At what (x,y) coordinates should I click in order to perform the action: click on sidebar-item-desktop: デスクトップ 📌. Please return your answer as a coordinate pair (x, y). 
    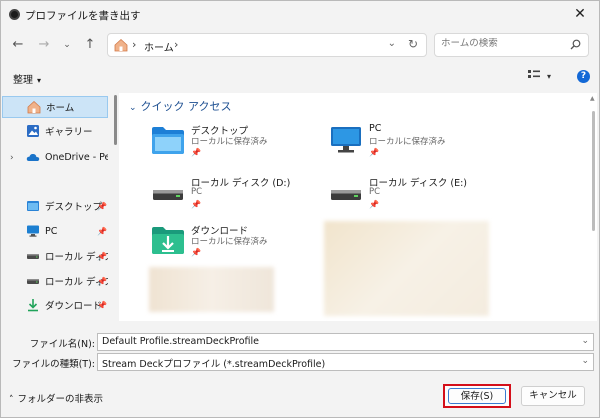
    Looking at the image, I should click on (55, 206).